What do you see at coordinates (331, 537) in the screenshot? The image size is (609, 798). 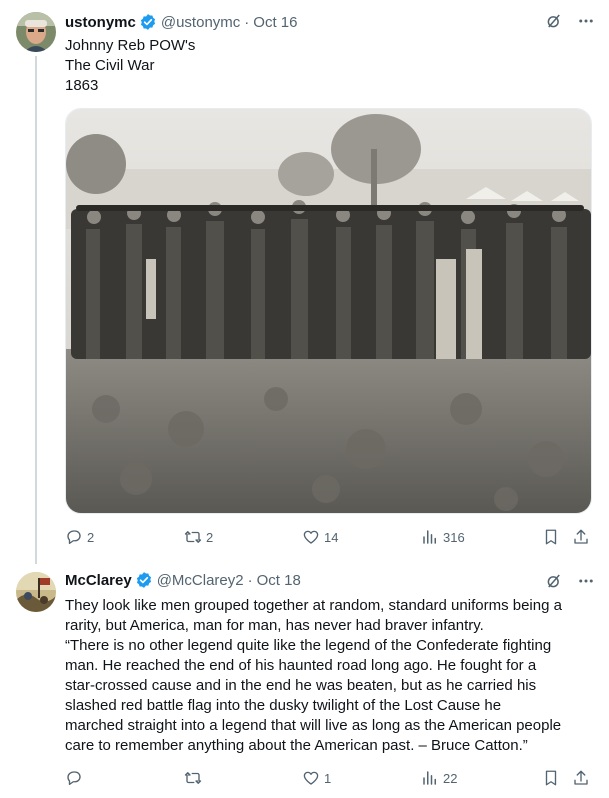 I see `like-count: 14` at bounding box center [331, 537].